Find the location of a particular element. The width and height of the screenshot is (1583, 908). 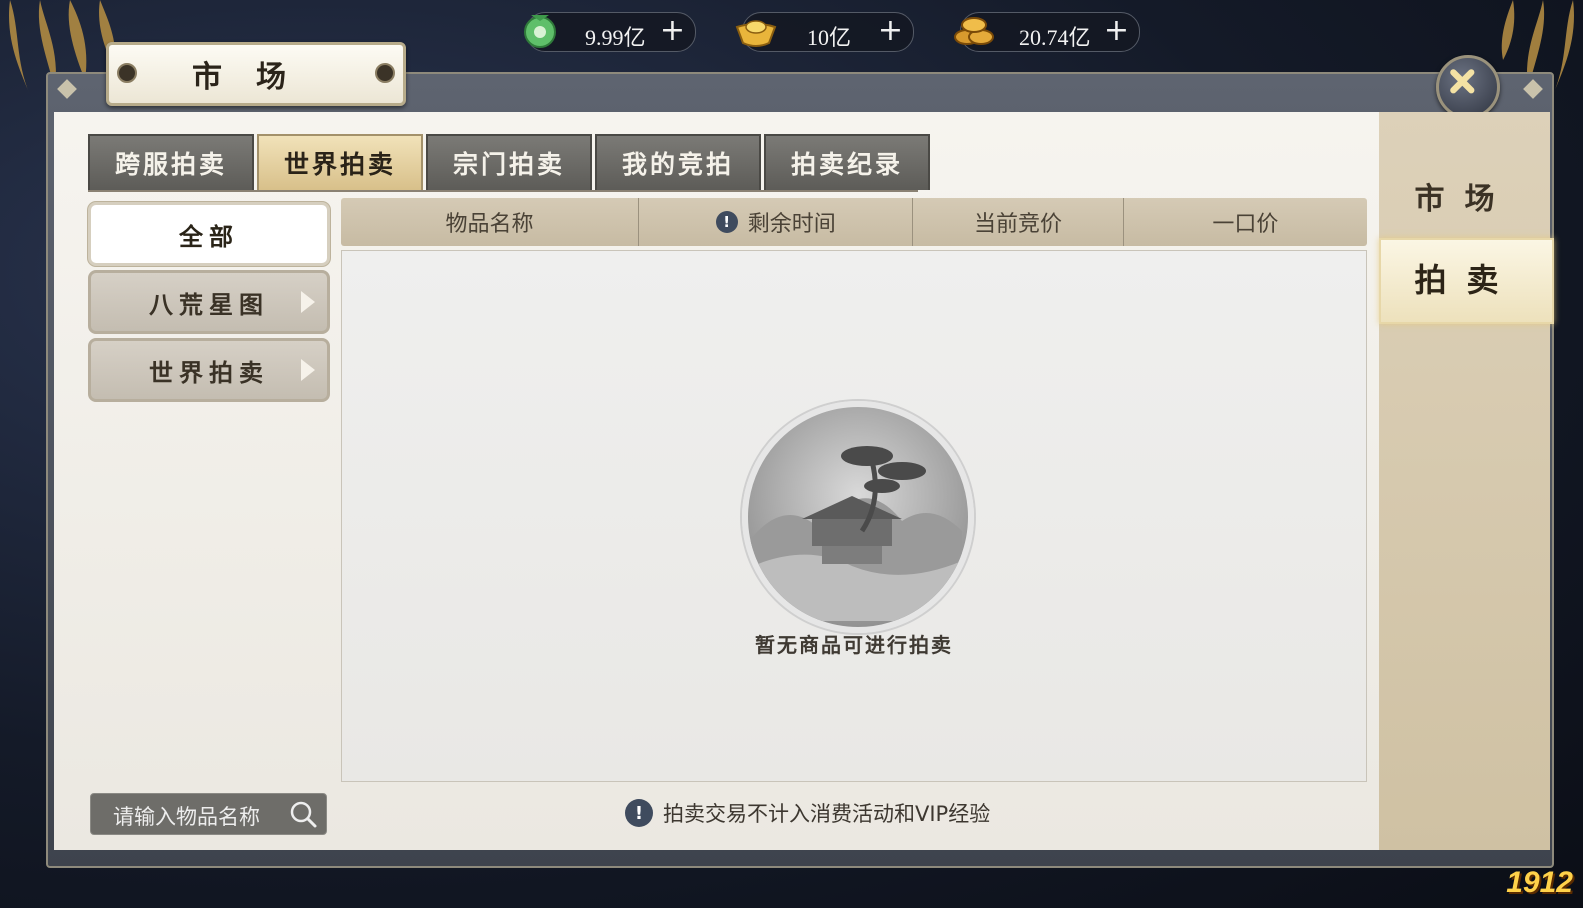

search-input: 请输入物品名称 is located at coordinates (208, 814).